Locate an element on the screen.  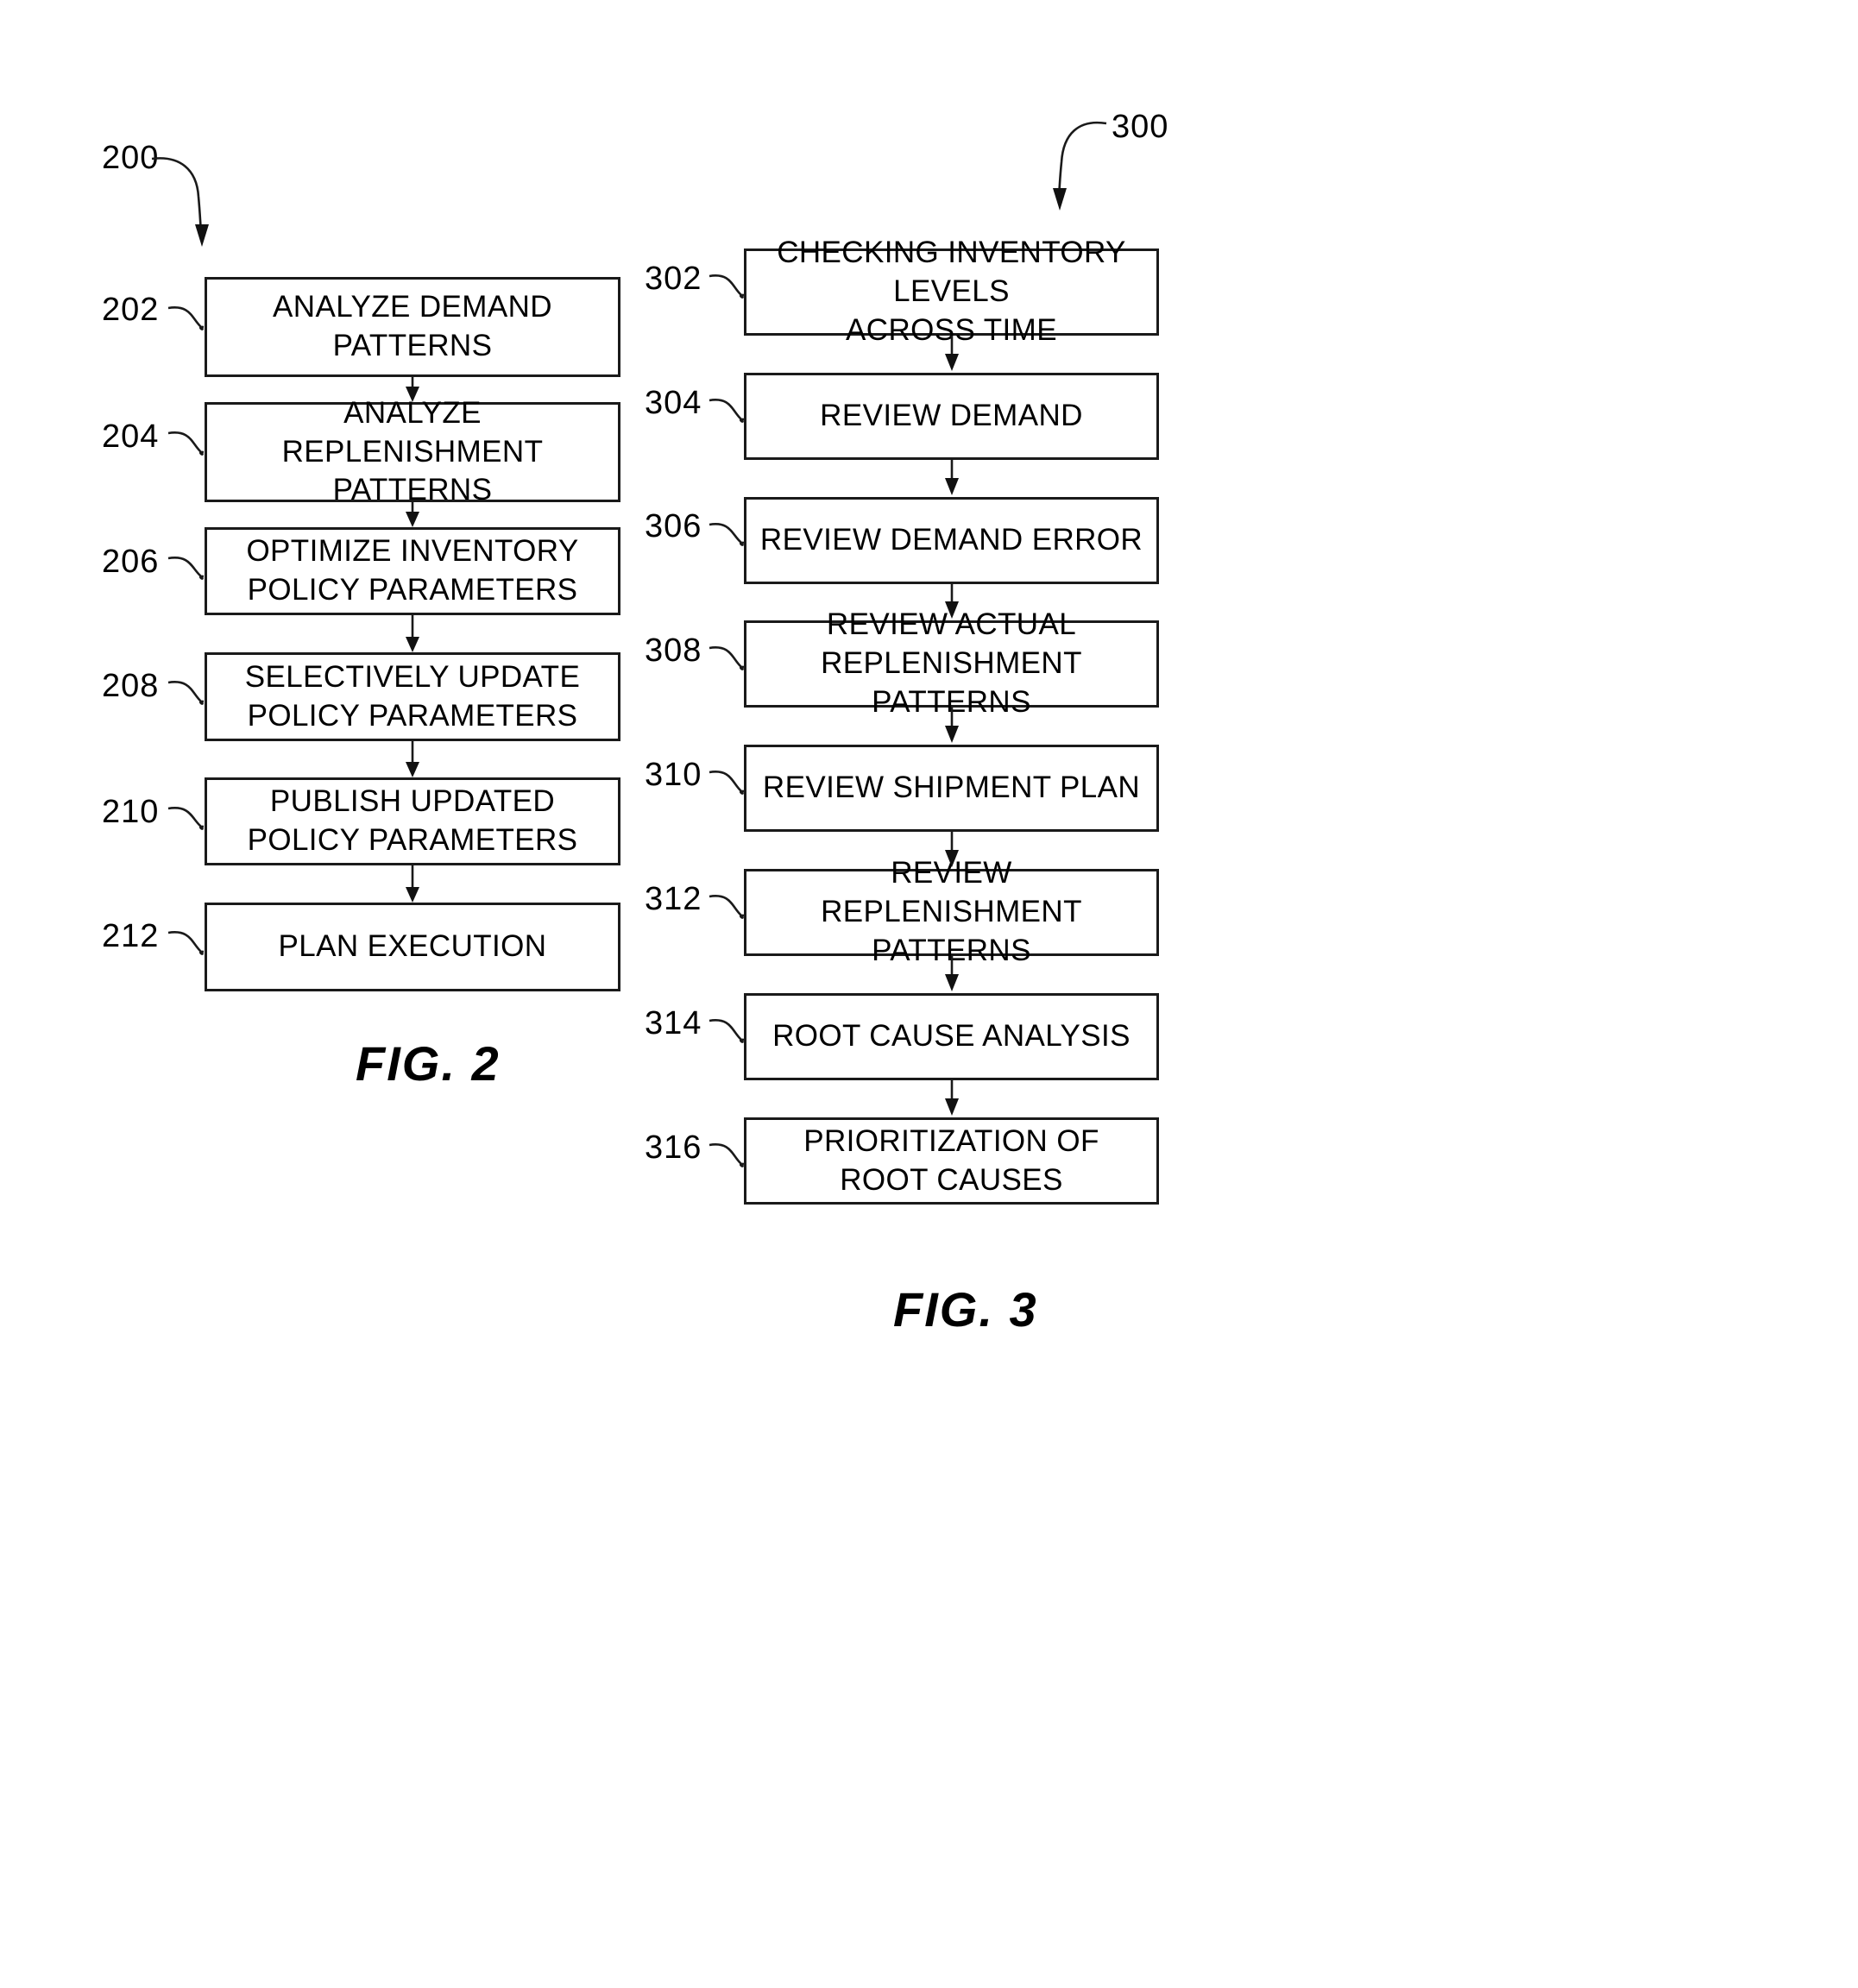
step-reference-numeral-316: 316 is located at coordinates (674, 1147).